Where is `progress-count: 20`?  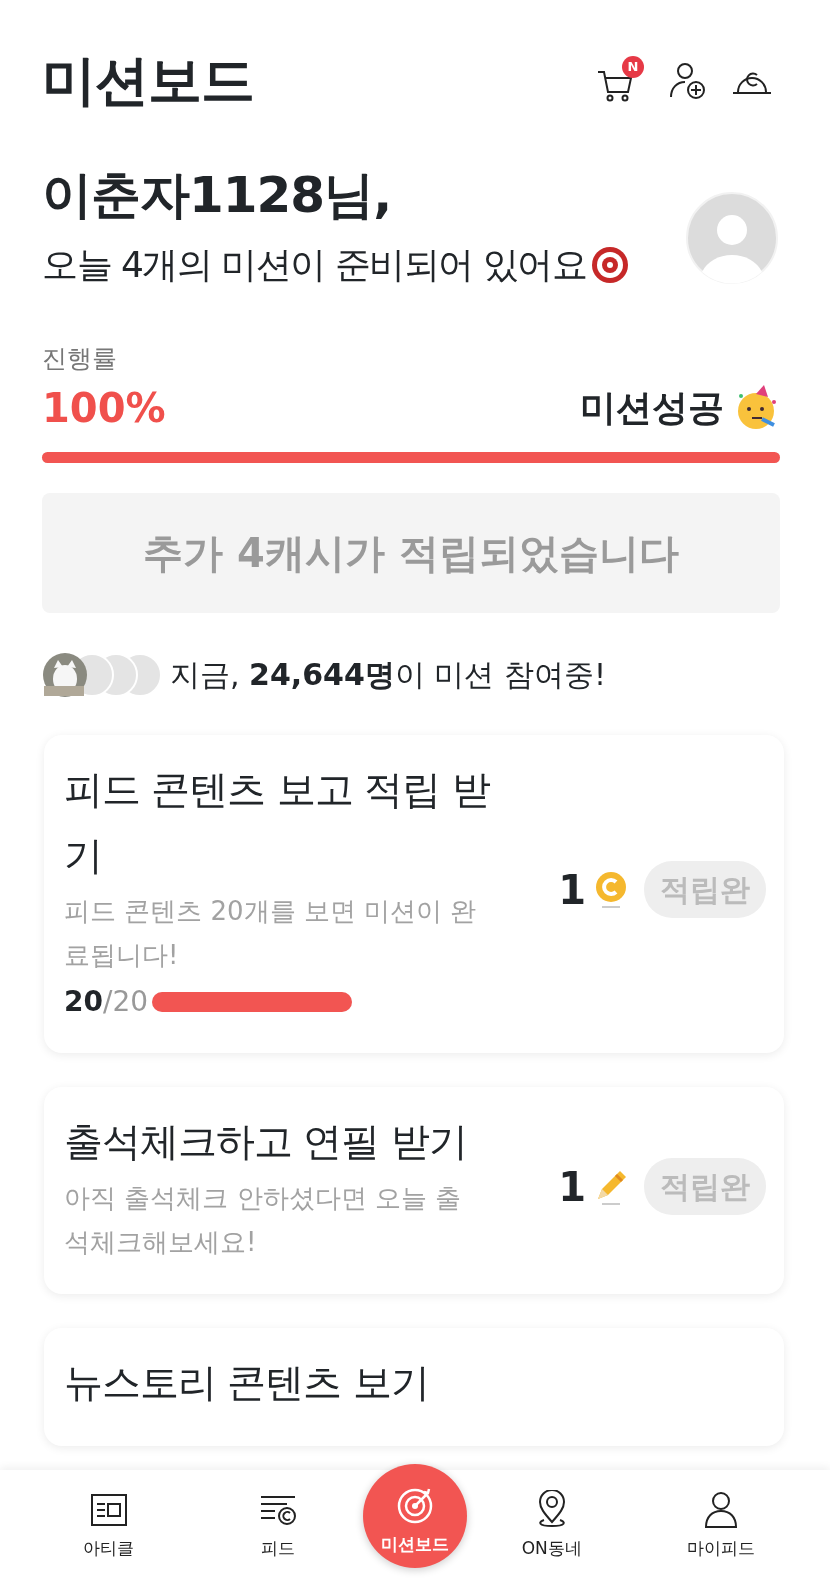 progress-count: 20 is located at coordinates (83, 1002).